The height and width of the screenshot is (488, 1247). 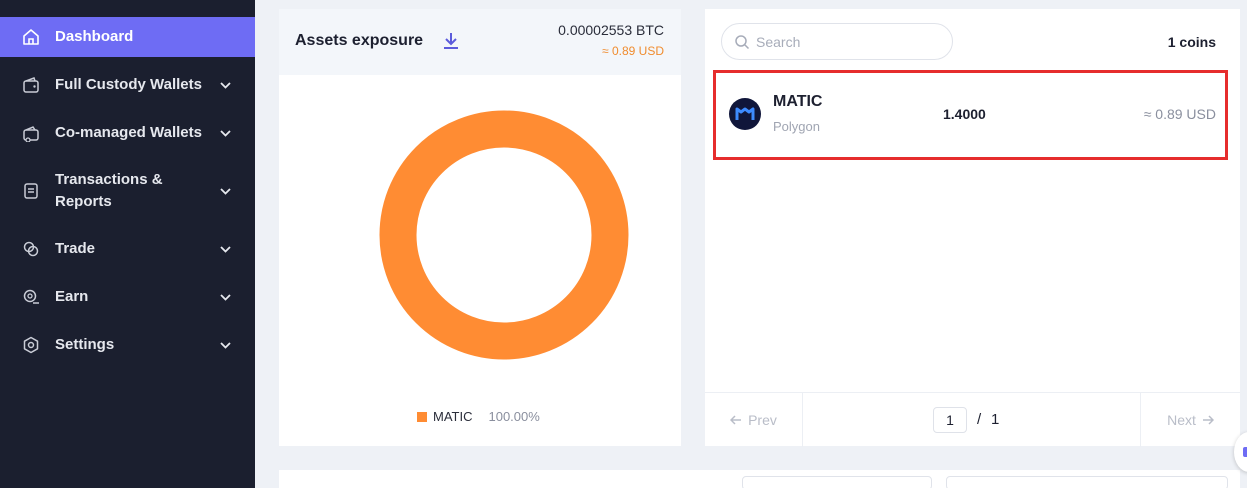 I want to click on assets-exposure-title: Assets exposure, so click(x=359, y=40).